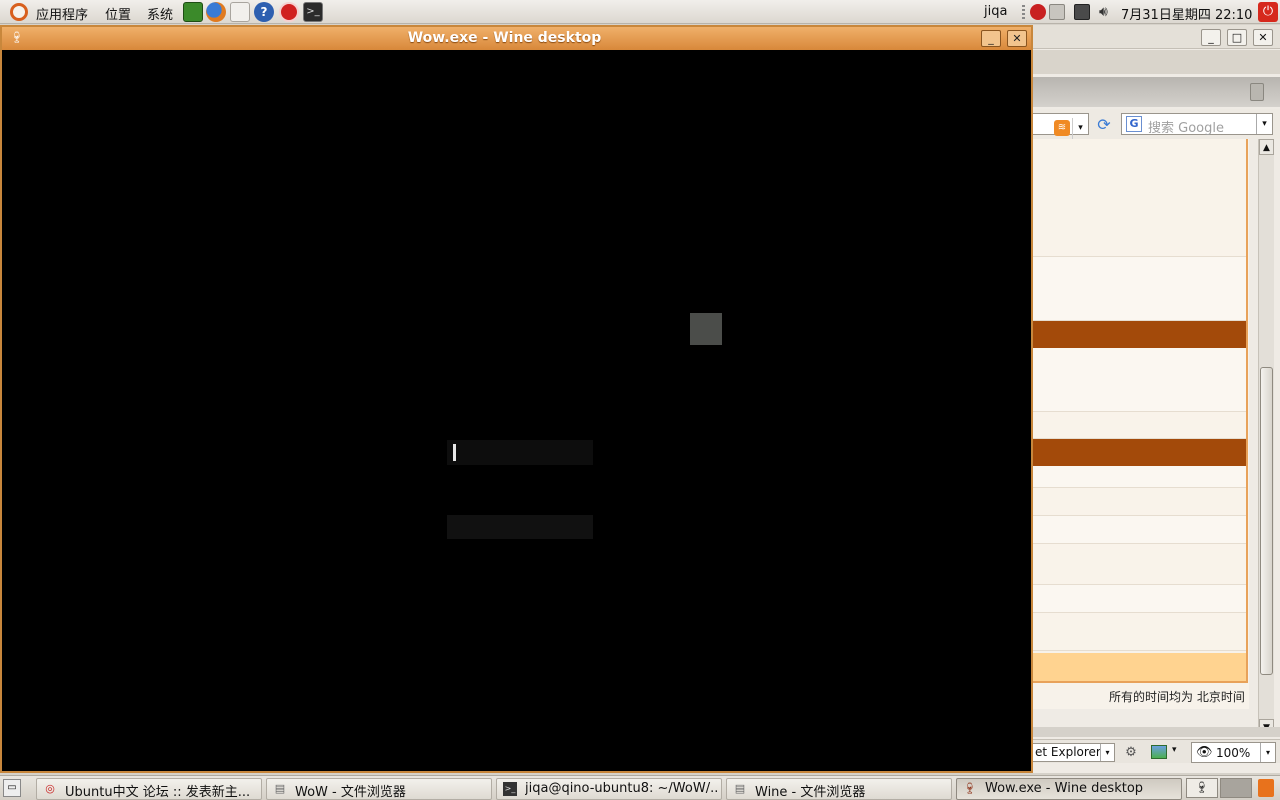  I want to click on wine-tray-icon: 🍷︎, so click(1202, 788).